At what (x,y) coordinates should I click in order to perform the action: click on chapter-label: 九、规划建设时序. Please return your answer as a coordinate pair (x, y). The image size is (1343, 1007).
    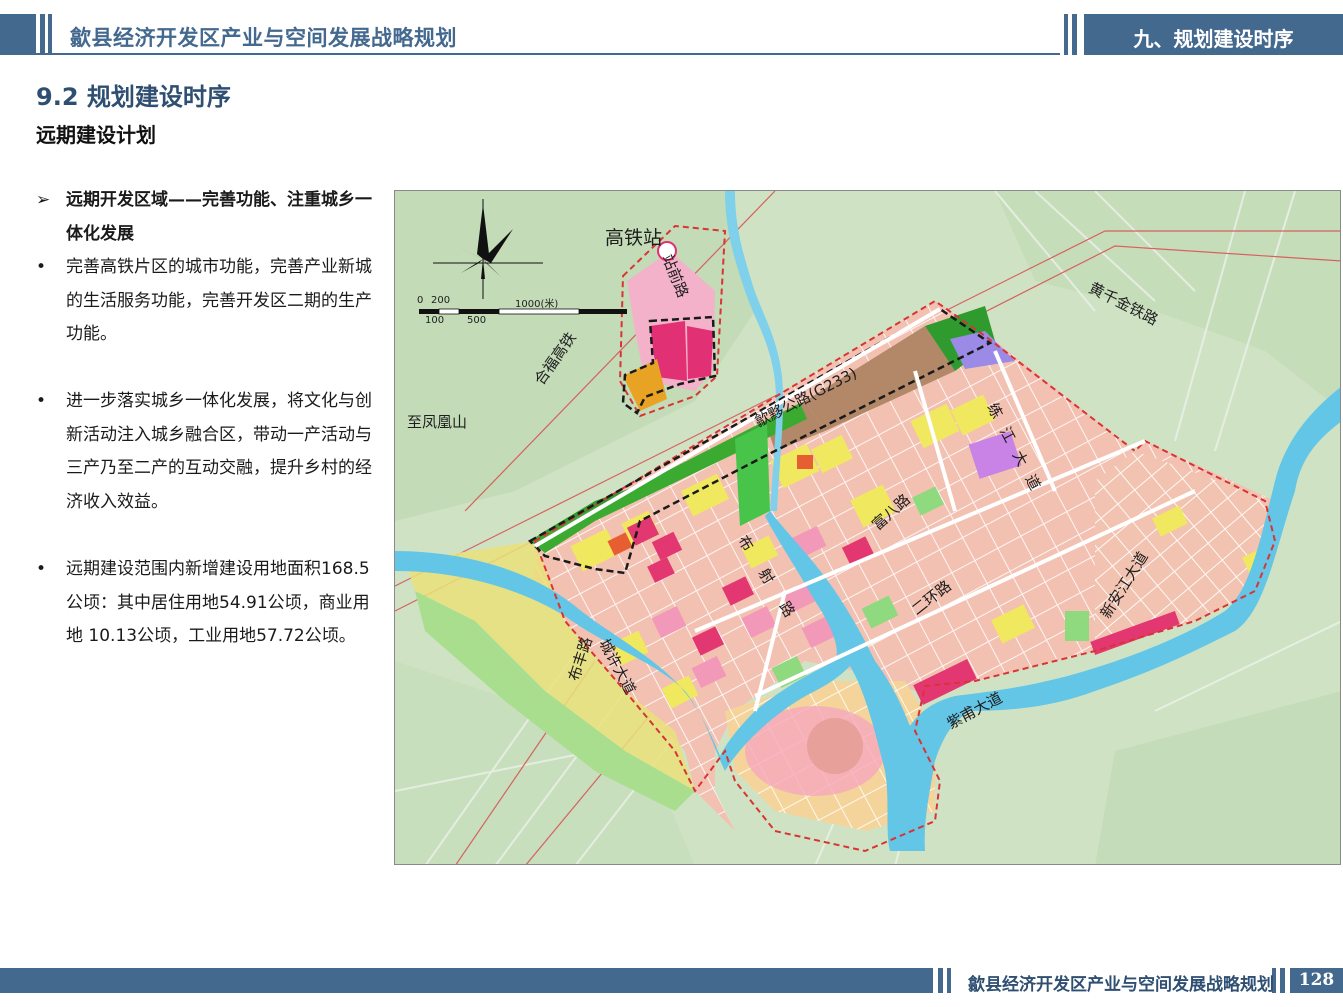
    Looking at the image, I should click on (1213, 39).